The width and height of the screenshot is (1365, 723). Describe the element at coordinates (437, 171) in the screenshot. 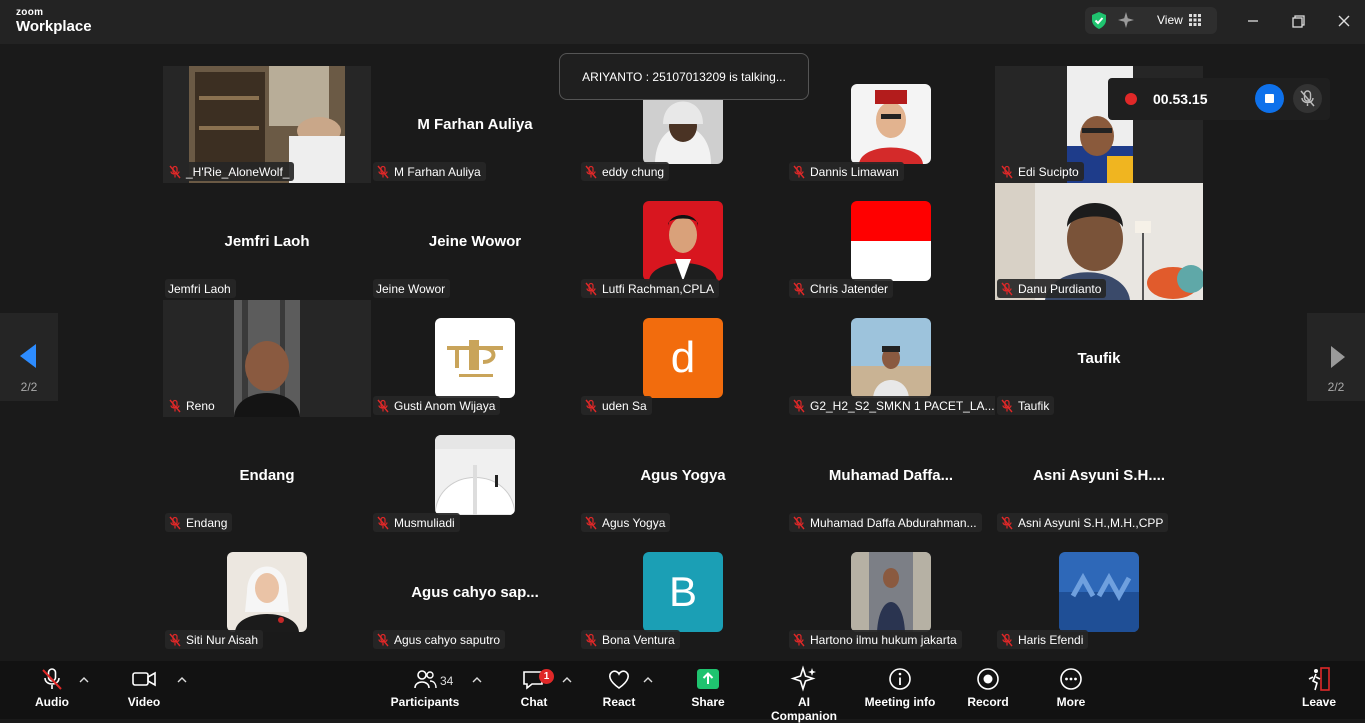

I see `participant-name: M Farhan Auliya` at that location.